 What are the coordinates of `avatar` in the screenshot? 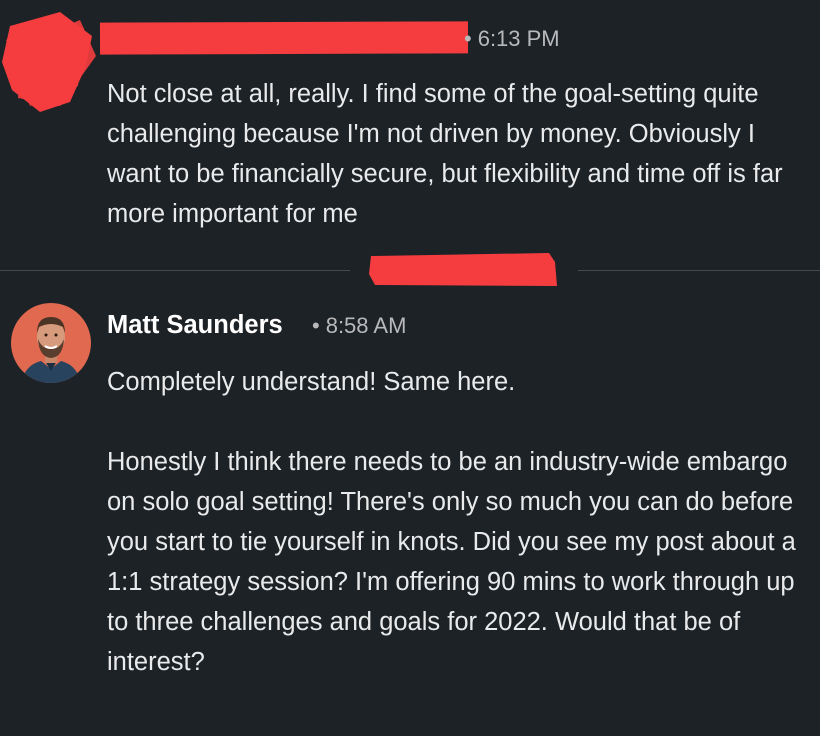 It's located at (51, 343).